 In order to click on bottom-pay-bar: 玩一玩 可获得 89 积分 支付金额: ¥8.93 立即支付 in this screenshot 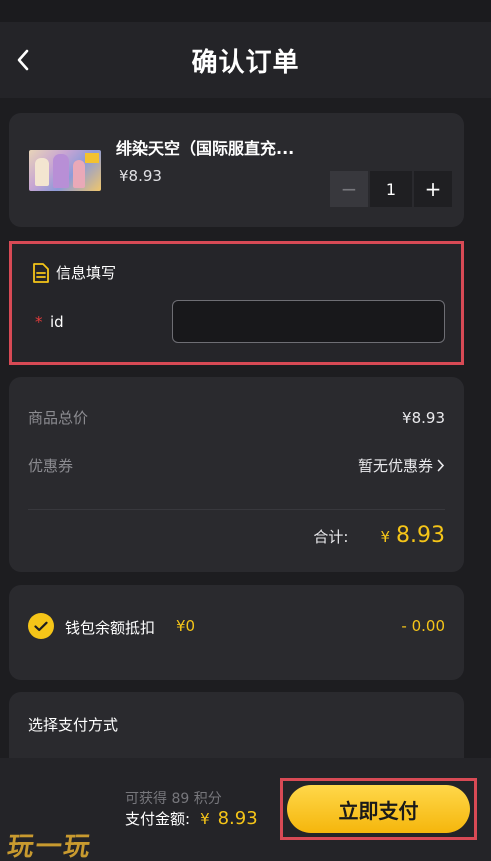, I will do `click(245, 809)`.